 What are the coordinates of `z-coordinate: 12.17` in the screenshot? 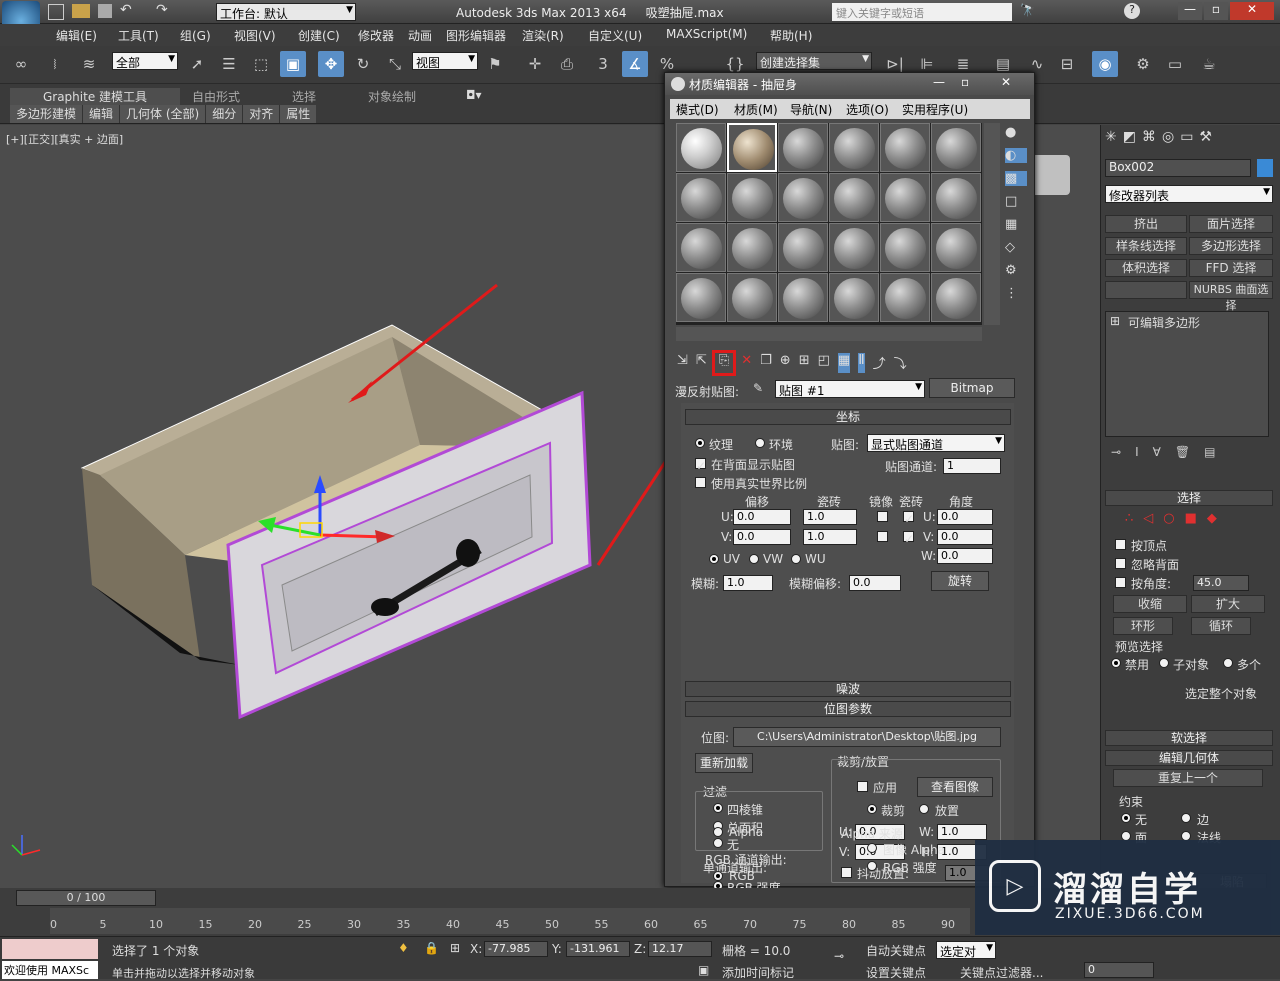 It's located at (680, 949).